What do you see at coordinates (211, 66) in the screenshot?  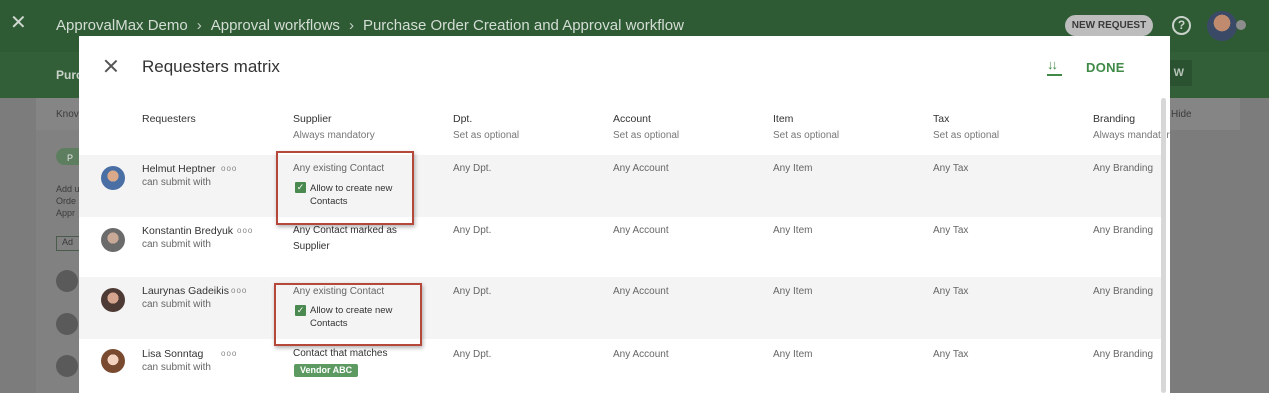 I see `modal-title: Requesters matrix` at bounding box center [211, 66].